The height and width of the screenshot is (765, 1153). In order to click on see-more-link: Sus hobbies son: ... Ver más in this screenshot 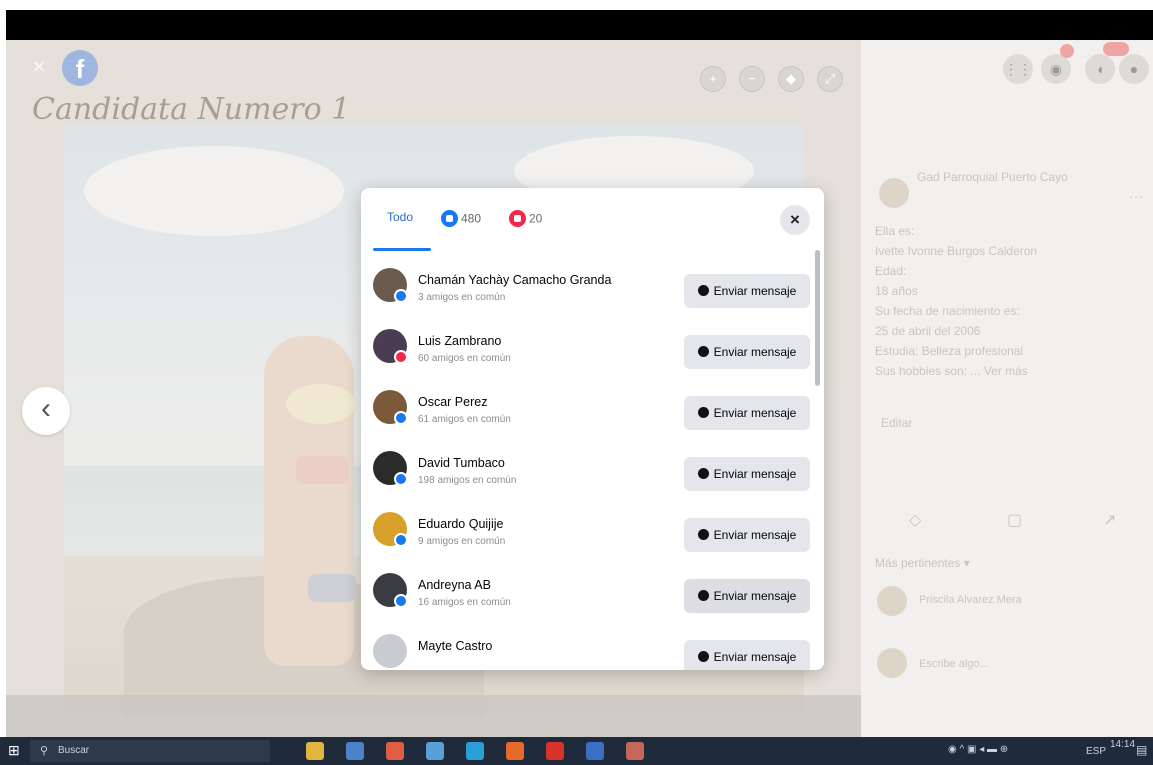, I will do `click(951, 371)`.